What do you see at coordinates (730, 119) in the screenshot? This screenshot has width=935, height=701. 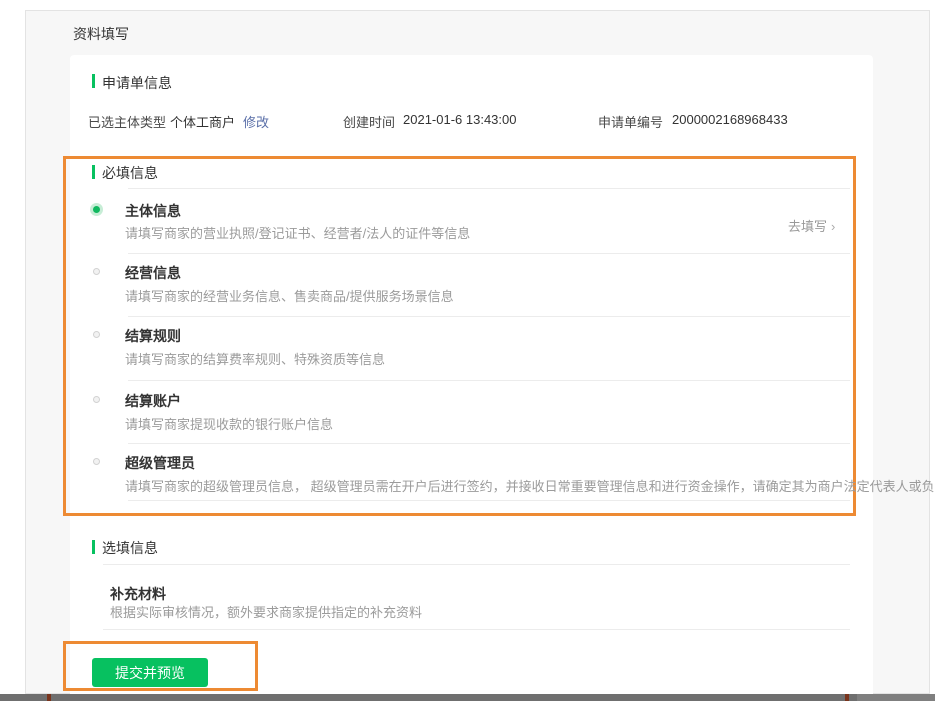 I see `application-number-value: 2000002168968433` at bounding box center [730, 119].